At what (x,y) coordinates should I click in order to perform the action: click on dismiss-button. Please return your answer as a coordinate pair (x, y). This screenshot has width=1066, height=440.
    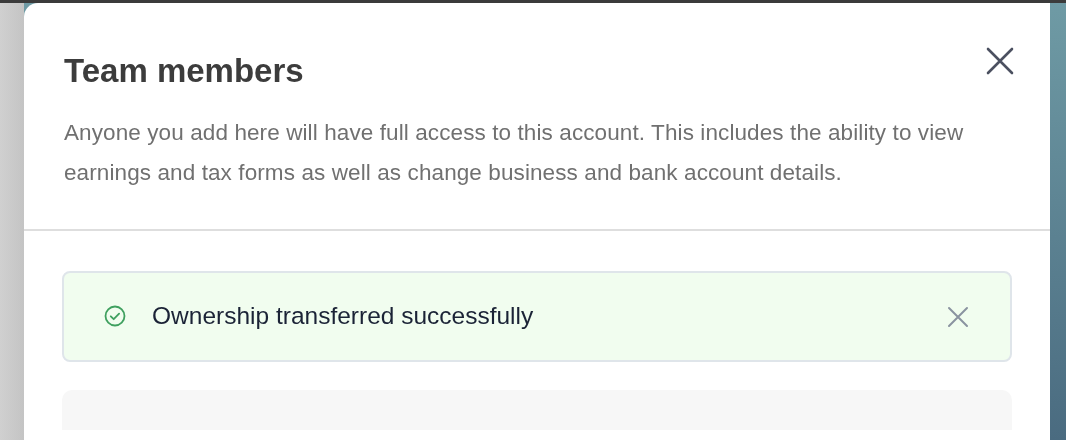
    Looking at the image, I should click on (958, 316).